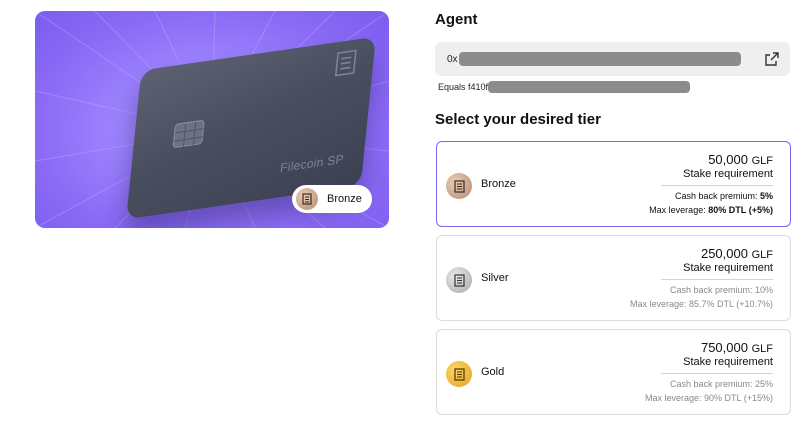  I want to click on silver-coin-icon, so click(459, 280).